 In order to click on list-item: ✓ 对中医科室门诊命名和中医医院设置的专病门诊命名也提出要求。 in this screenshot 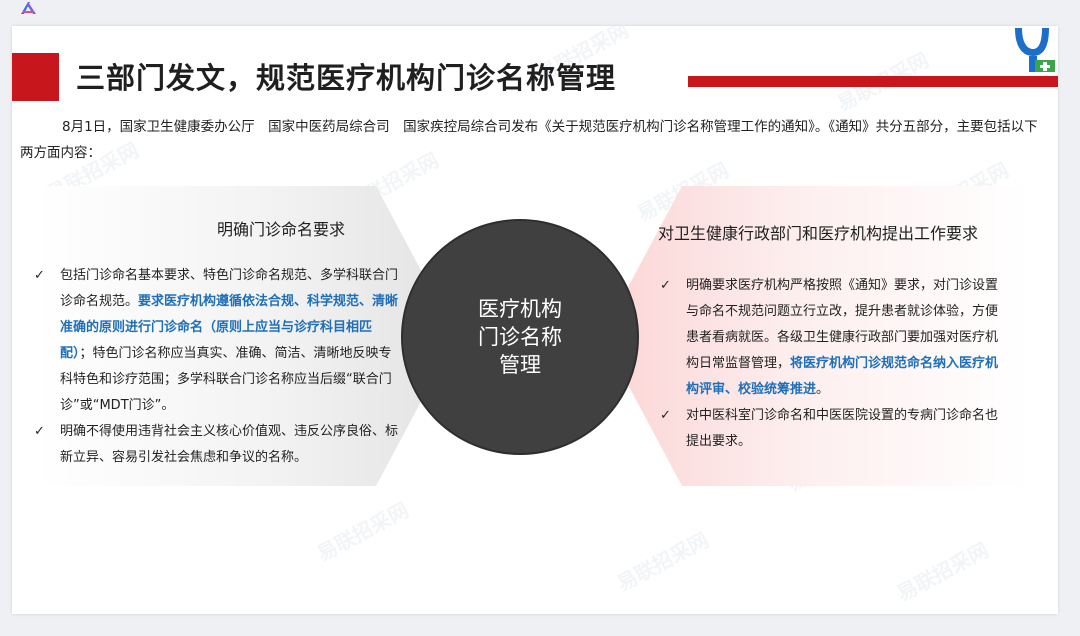, I will do `click(835, 429)`.